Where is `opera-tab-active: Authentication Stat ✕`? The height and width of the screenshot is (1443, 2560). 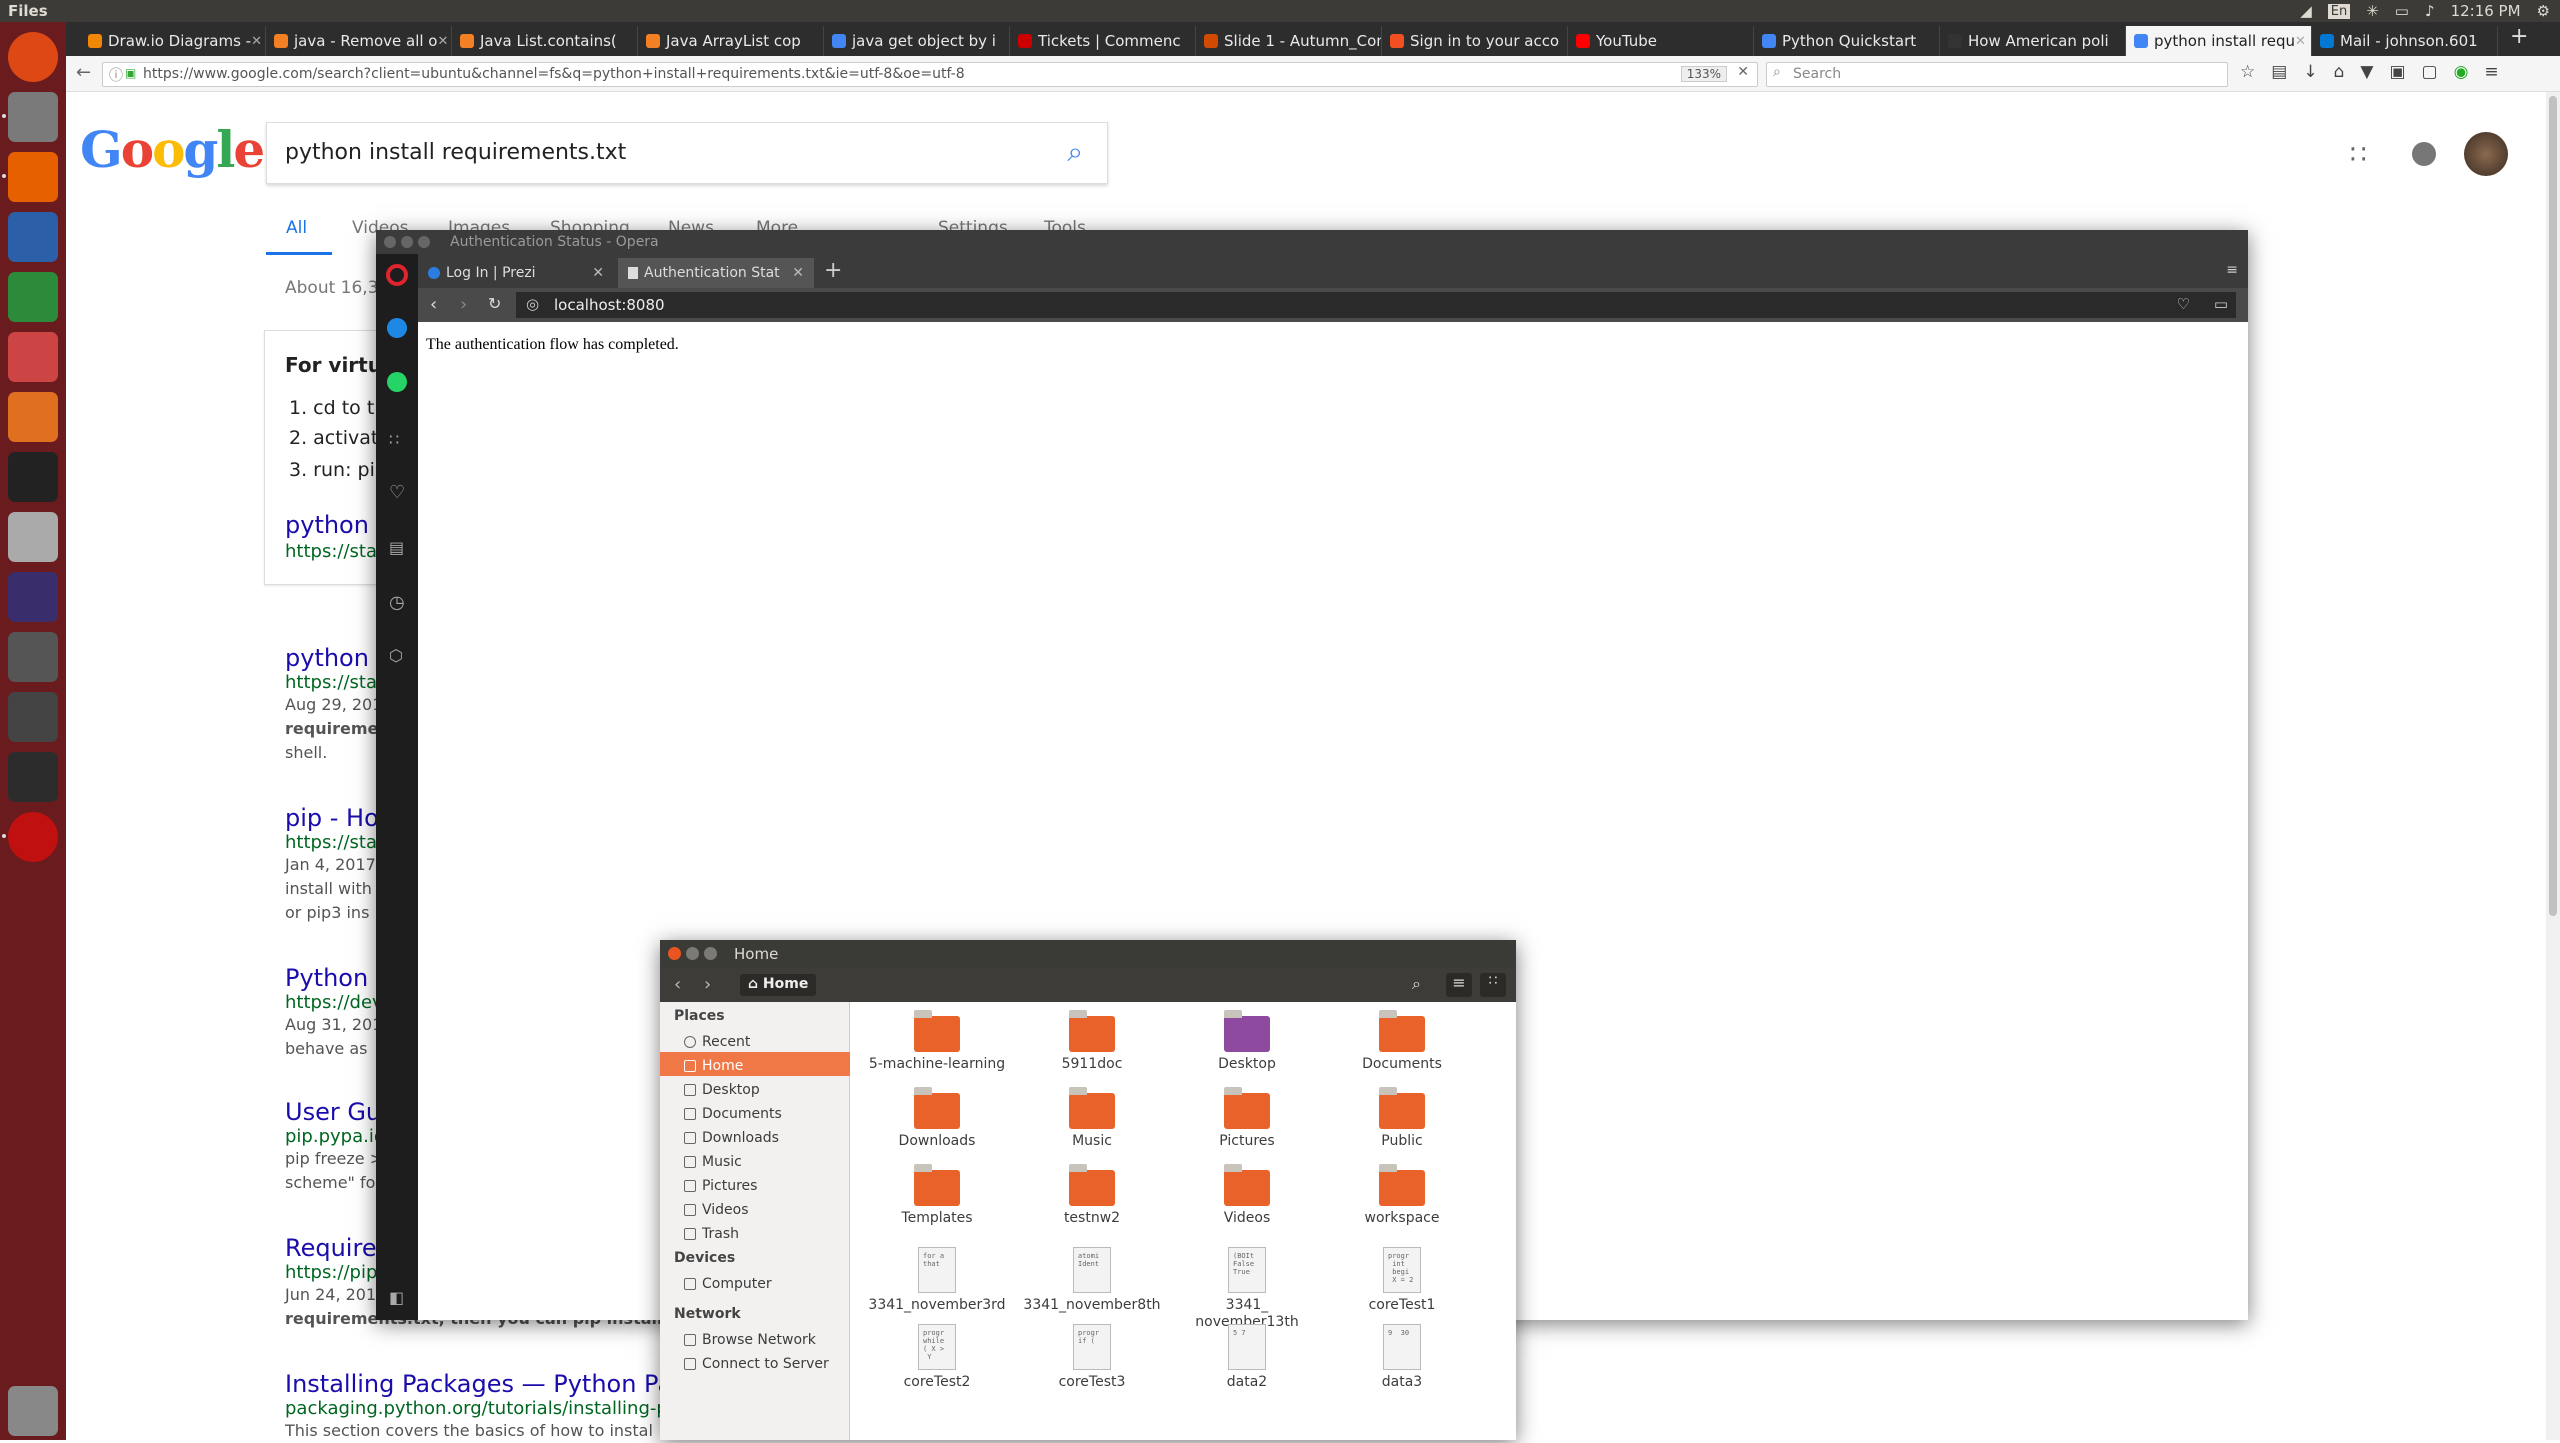
opera-tab-active: Authentication Stat ✕ is located at coordinates (716, 273).